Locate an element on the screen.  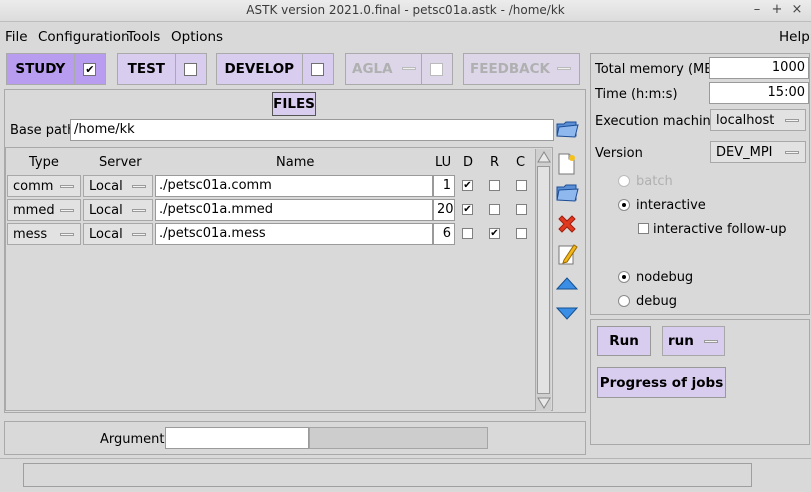
file-name-input: ./petsc01a.mmed is located at coordinates (294, 210).